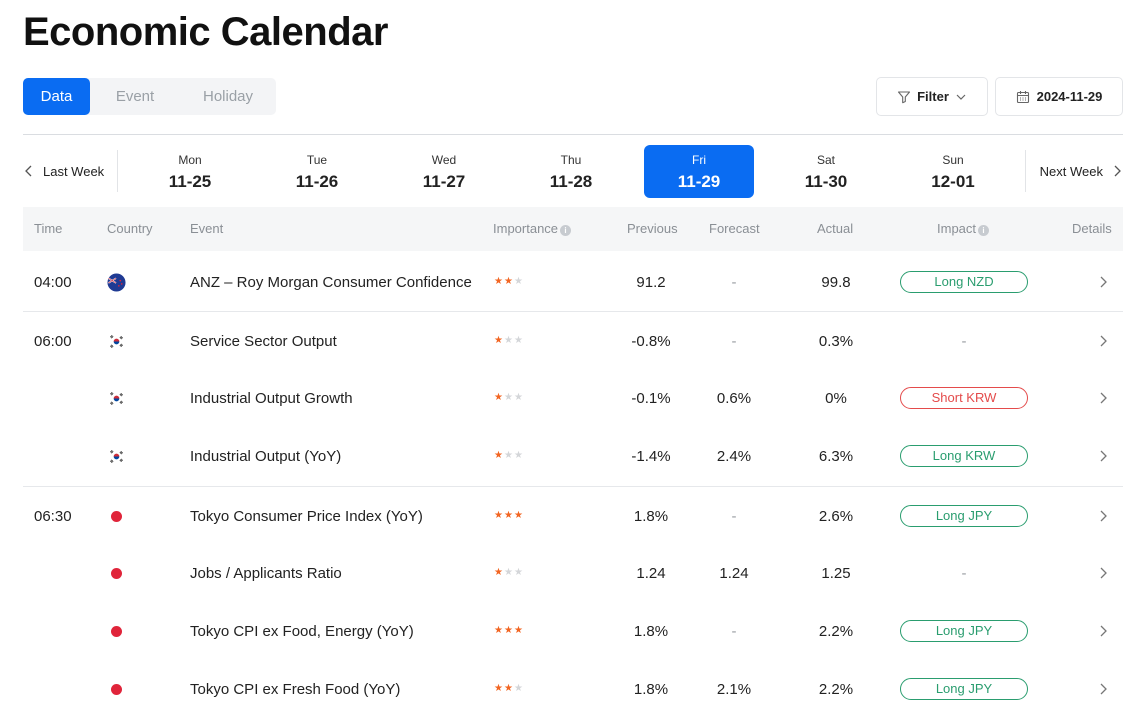 The width and height of the screenshot is (1146, 720). I want to click on last-week-button: Last Week, so click(70, 171).